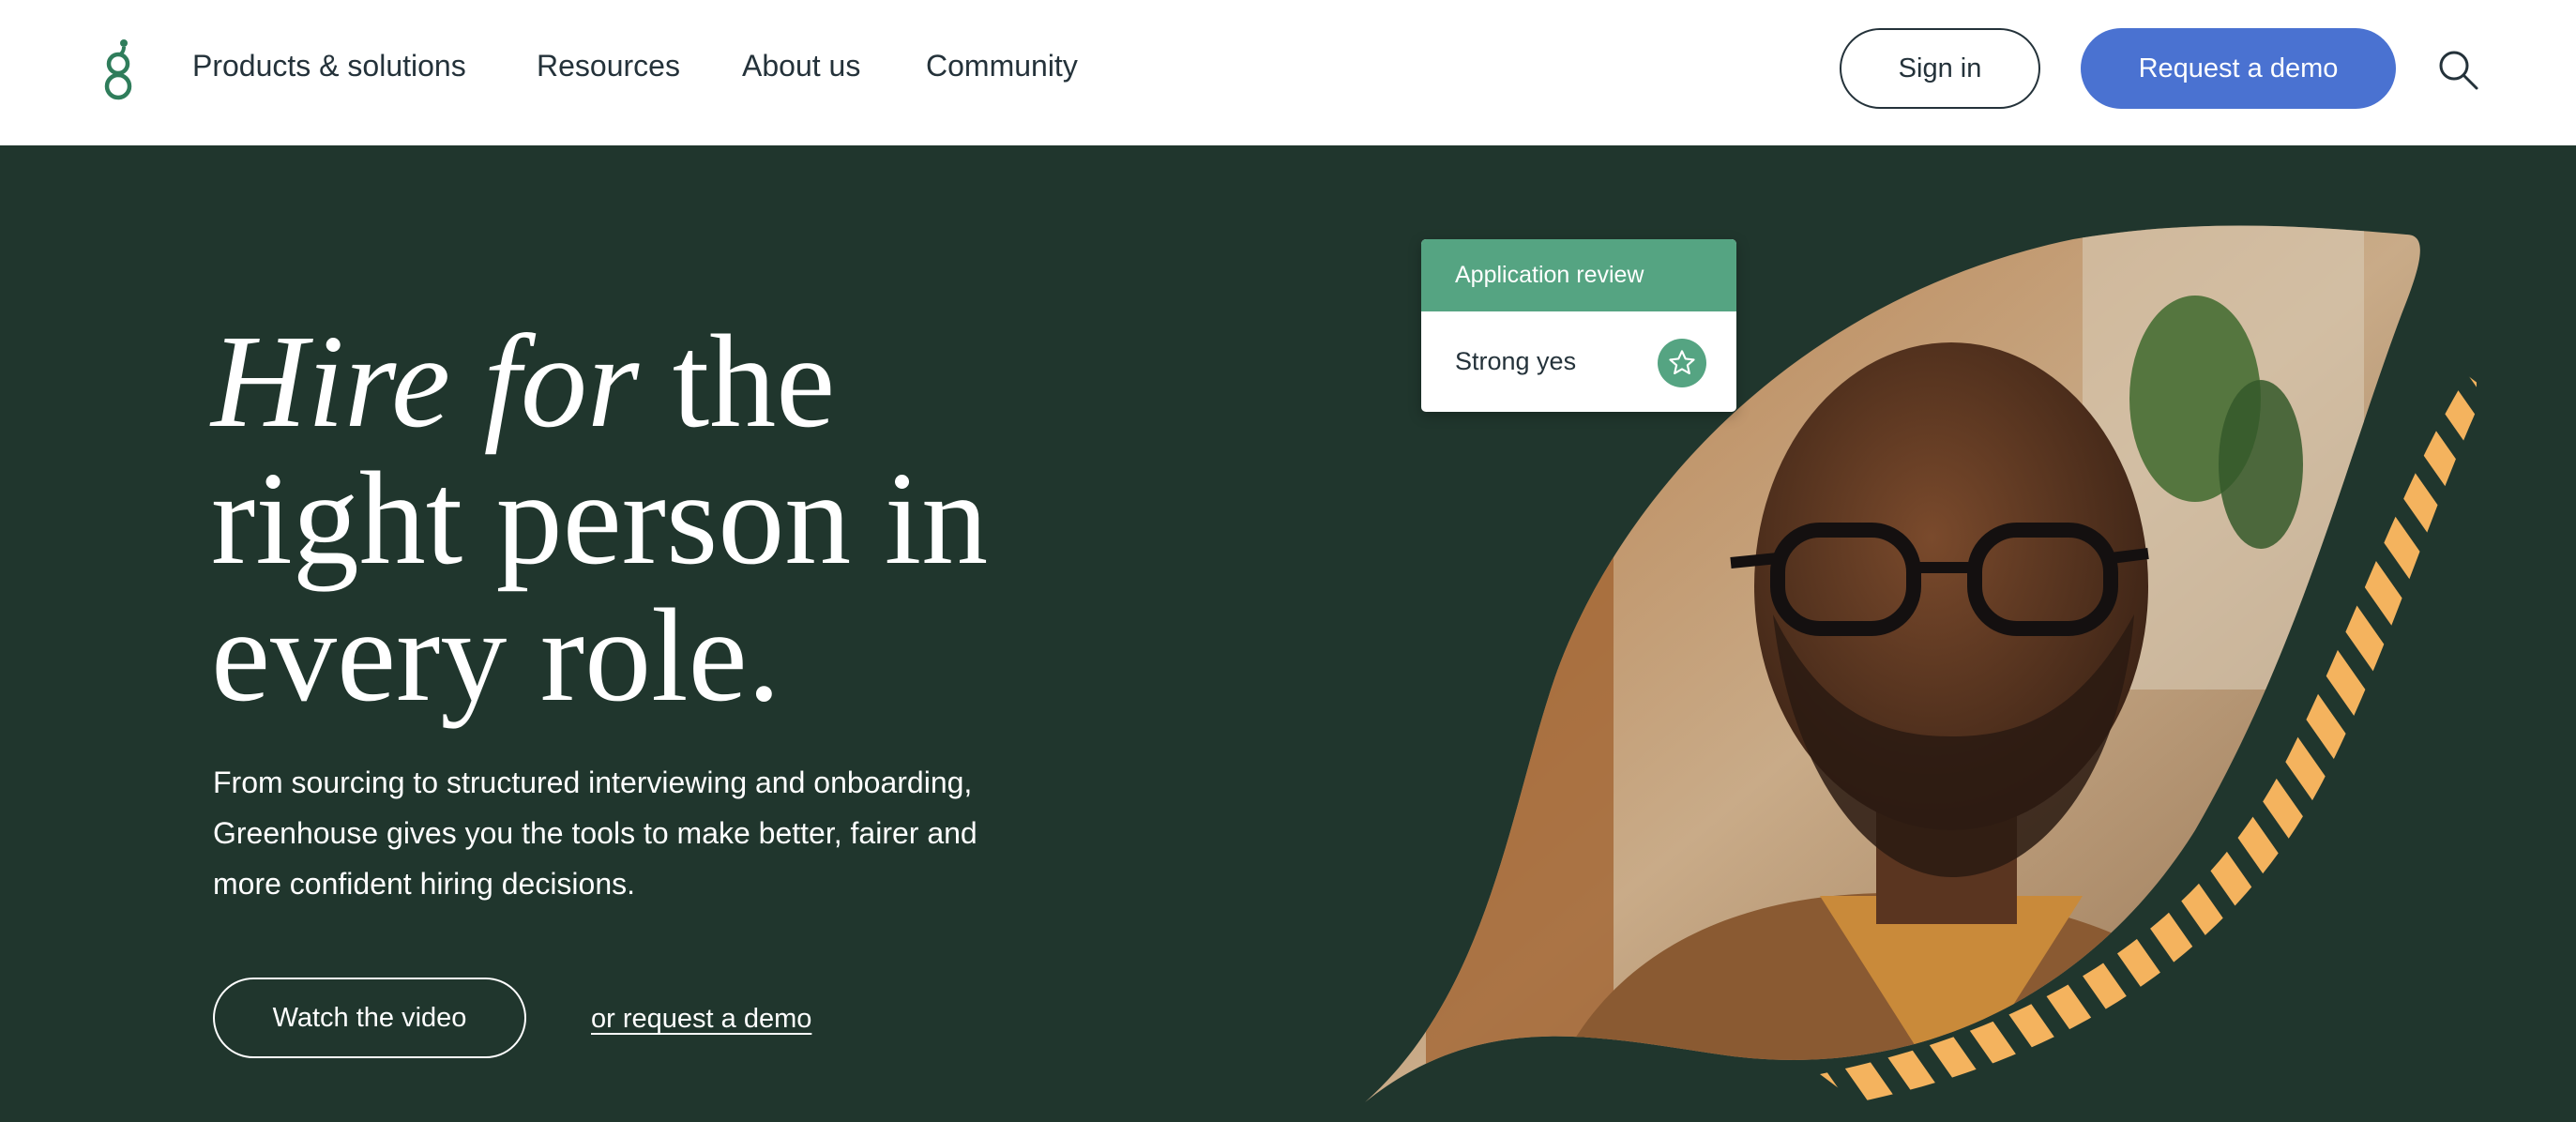  What do you see at coordinates (1578, 275) in the screenshot?
I see `review-card-title: Application review` at bounding box center [1578, 275].